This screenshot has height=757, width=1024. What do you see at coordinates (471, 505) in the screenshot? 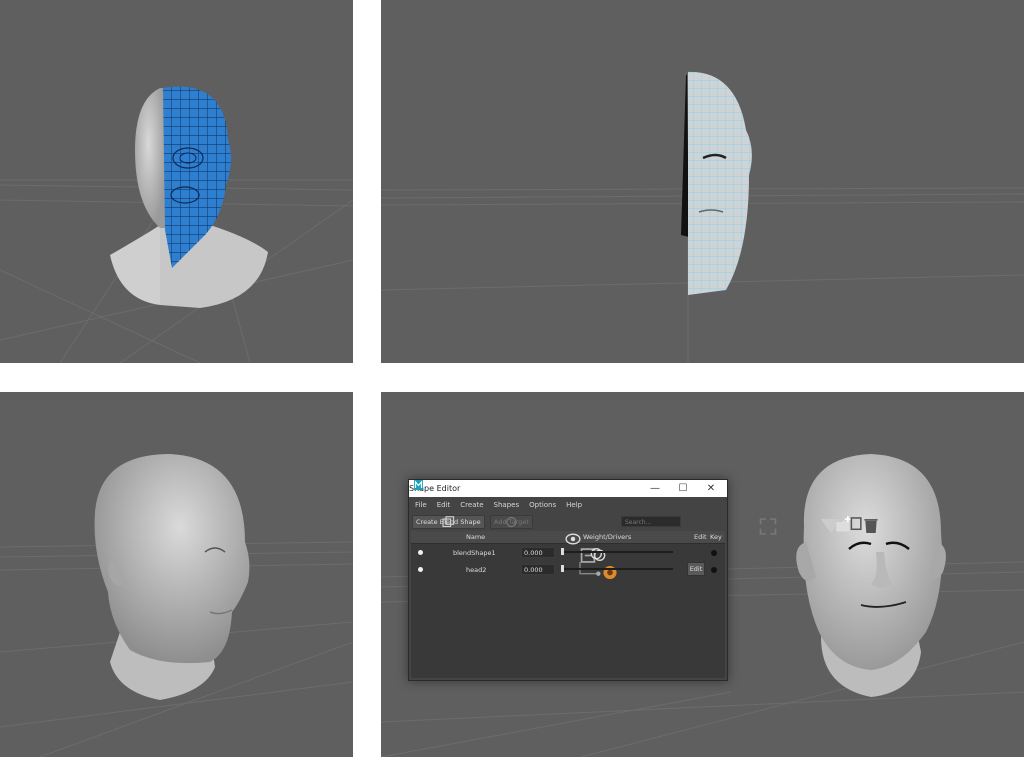
I see `menu-create: Create` at bounding box center [471, 505].